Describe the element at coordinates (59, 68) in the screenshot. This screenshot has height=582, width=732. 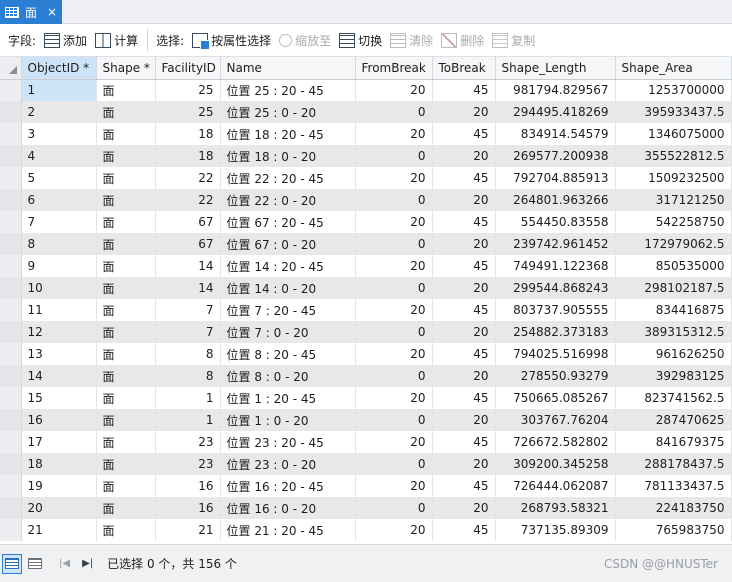
I see `column-header-objectid: ObjectID *` at that location.